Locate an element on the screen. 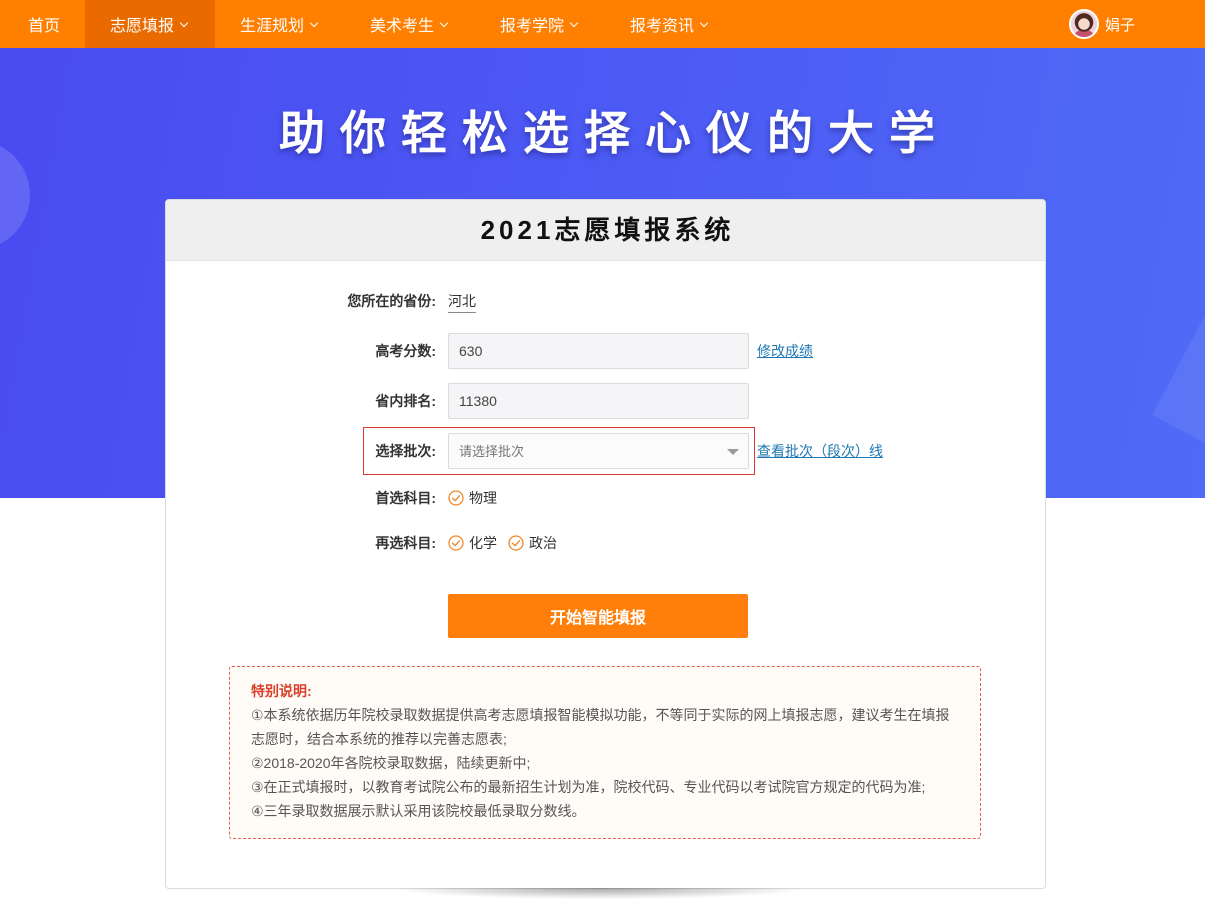 This screenshot has width=1205, height=904. hero-title: 助你轻松选择心仪的大学 is located at coordinates (614, 133).